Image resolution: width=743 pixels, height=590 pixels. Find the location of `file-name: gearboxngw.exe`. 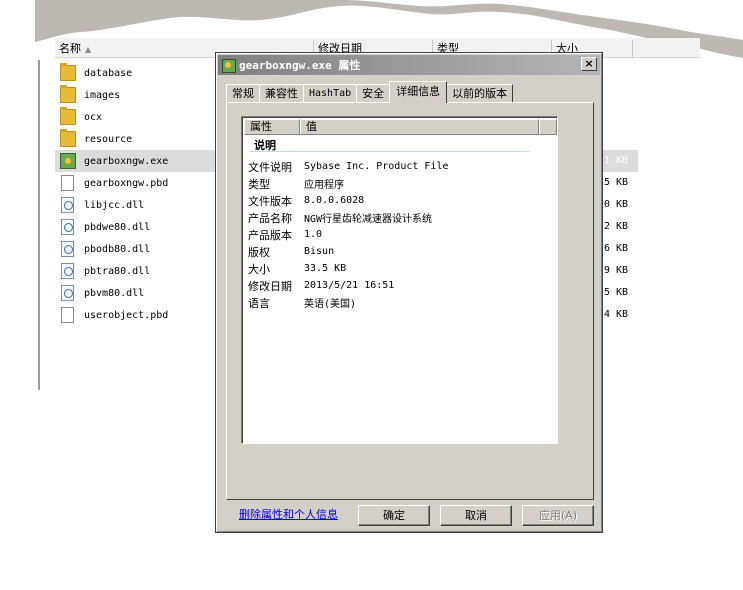

file-name: gearboxngw.exe is located at coordinates (126, 161).